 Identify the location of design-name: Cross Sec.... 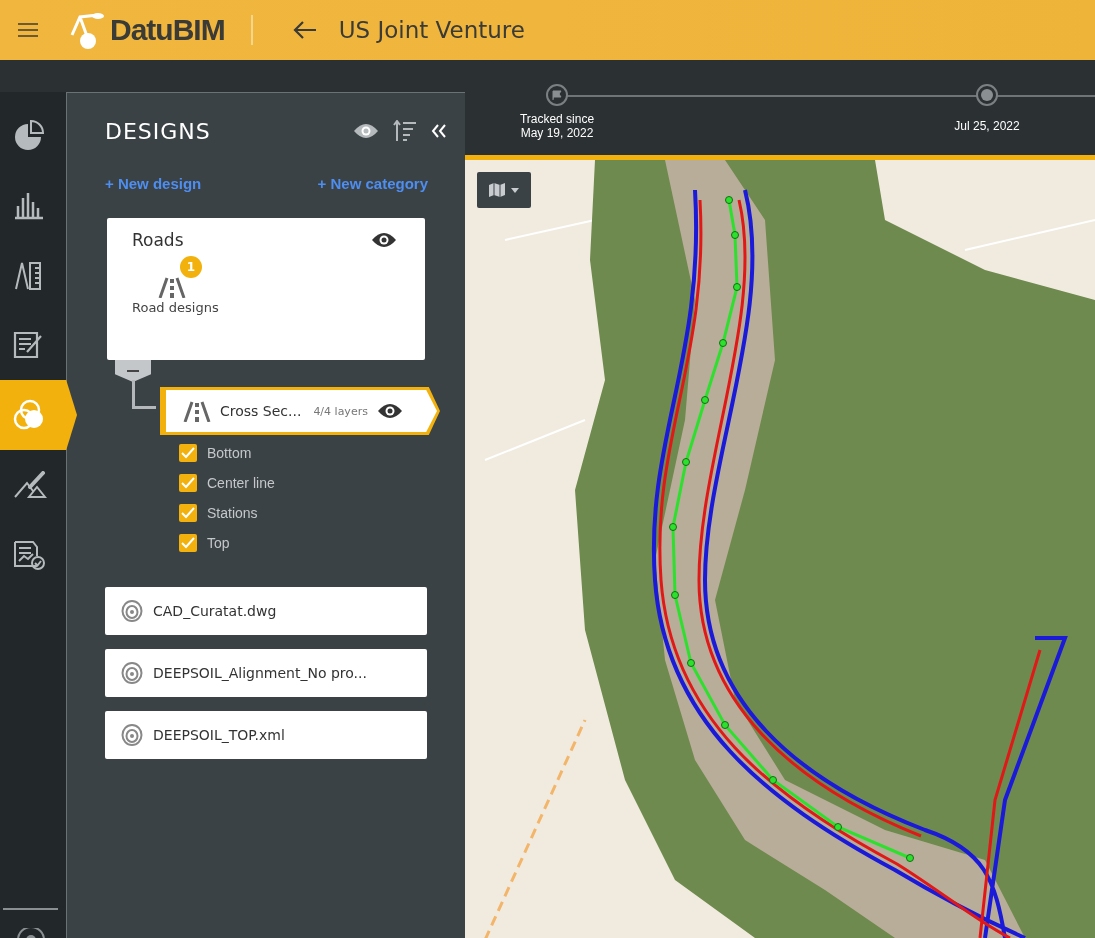
(261, 411).